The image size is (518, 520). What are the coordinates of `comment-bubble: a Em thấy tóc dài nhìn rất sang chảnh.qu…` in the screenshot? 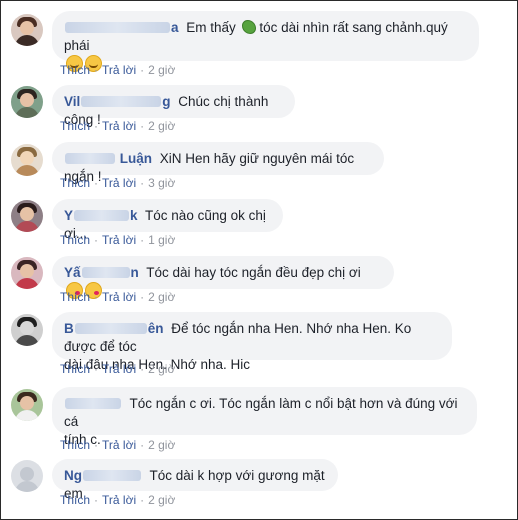 It's located at (265, 41).